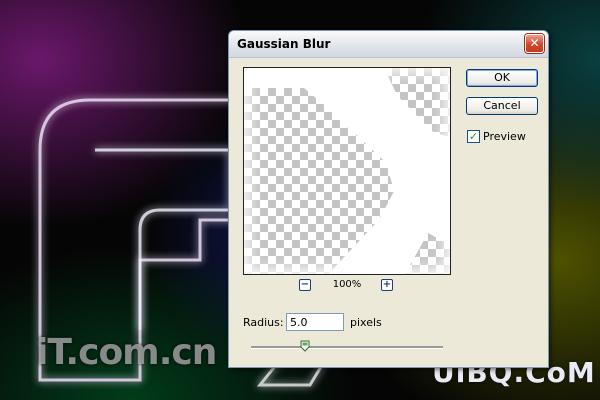 The image size is (600, 400). Describe the element at coordinates (315, 322) in the screenshot. I see `radius-input` at that location.